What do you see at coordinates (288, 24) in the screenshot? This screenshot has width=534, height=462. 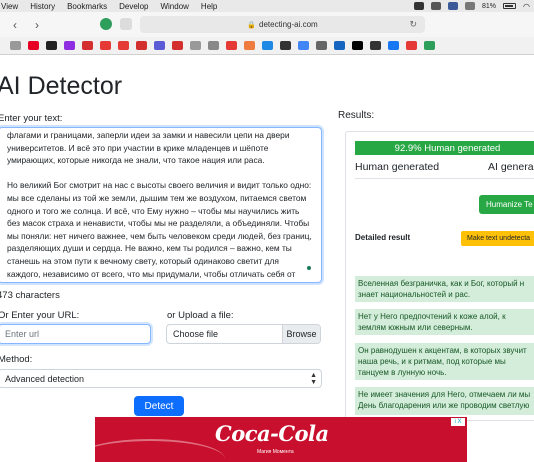 I see `url-text: detecting-ai.com` at bounding box center [288, 24].